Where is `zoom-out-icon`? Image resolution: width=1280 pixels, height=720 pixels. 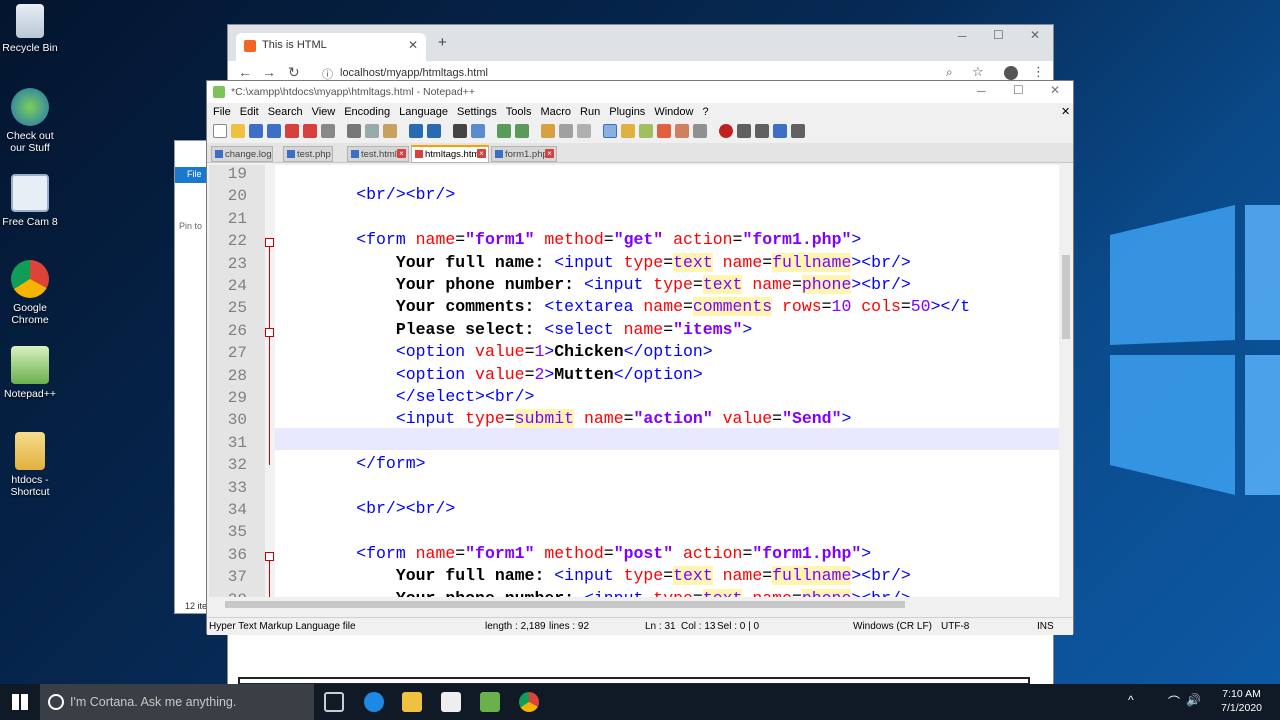
zoom-out-icon is located at coordinates (522, 131).